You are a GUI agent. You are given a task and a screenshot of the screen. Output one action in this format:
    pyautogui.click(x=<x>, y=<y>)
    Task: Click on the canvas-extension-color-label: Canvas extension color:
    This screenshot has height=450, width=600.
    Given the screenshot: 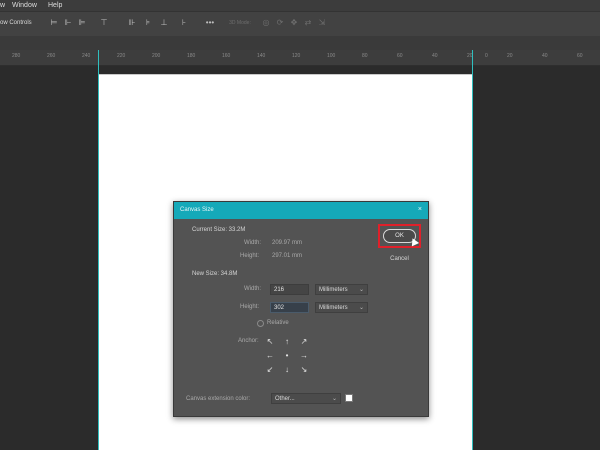 What is the action you would take?
    pyautogui.click(x=218, y=399)
    